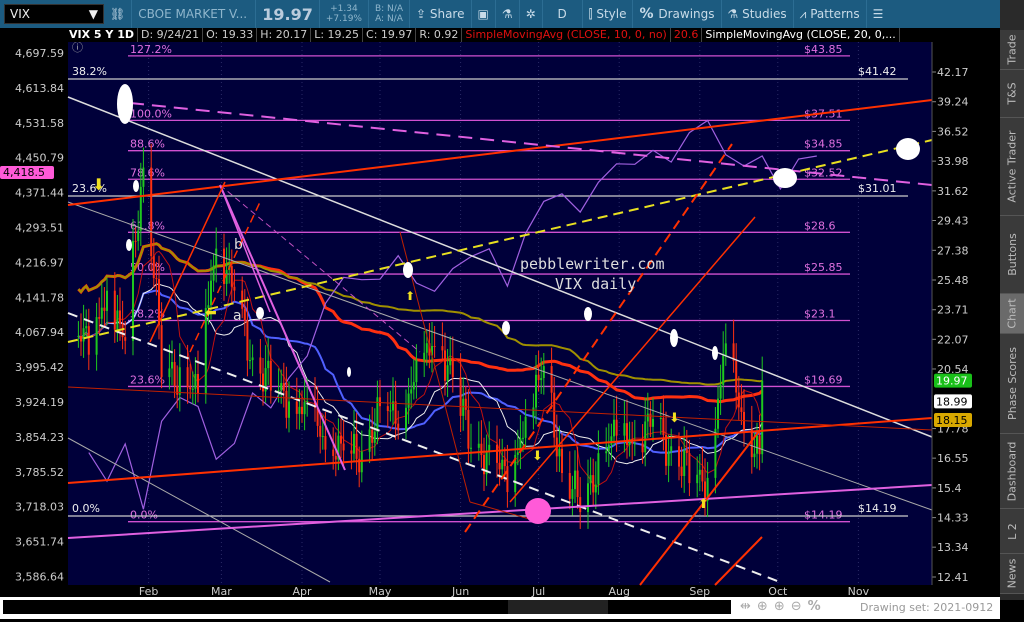 The image size is (1024, 622). What do you see at coordinates (563, 14) in the screenshot?
I see `aggregation-button: D` at bounding box center [563, 14].